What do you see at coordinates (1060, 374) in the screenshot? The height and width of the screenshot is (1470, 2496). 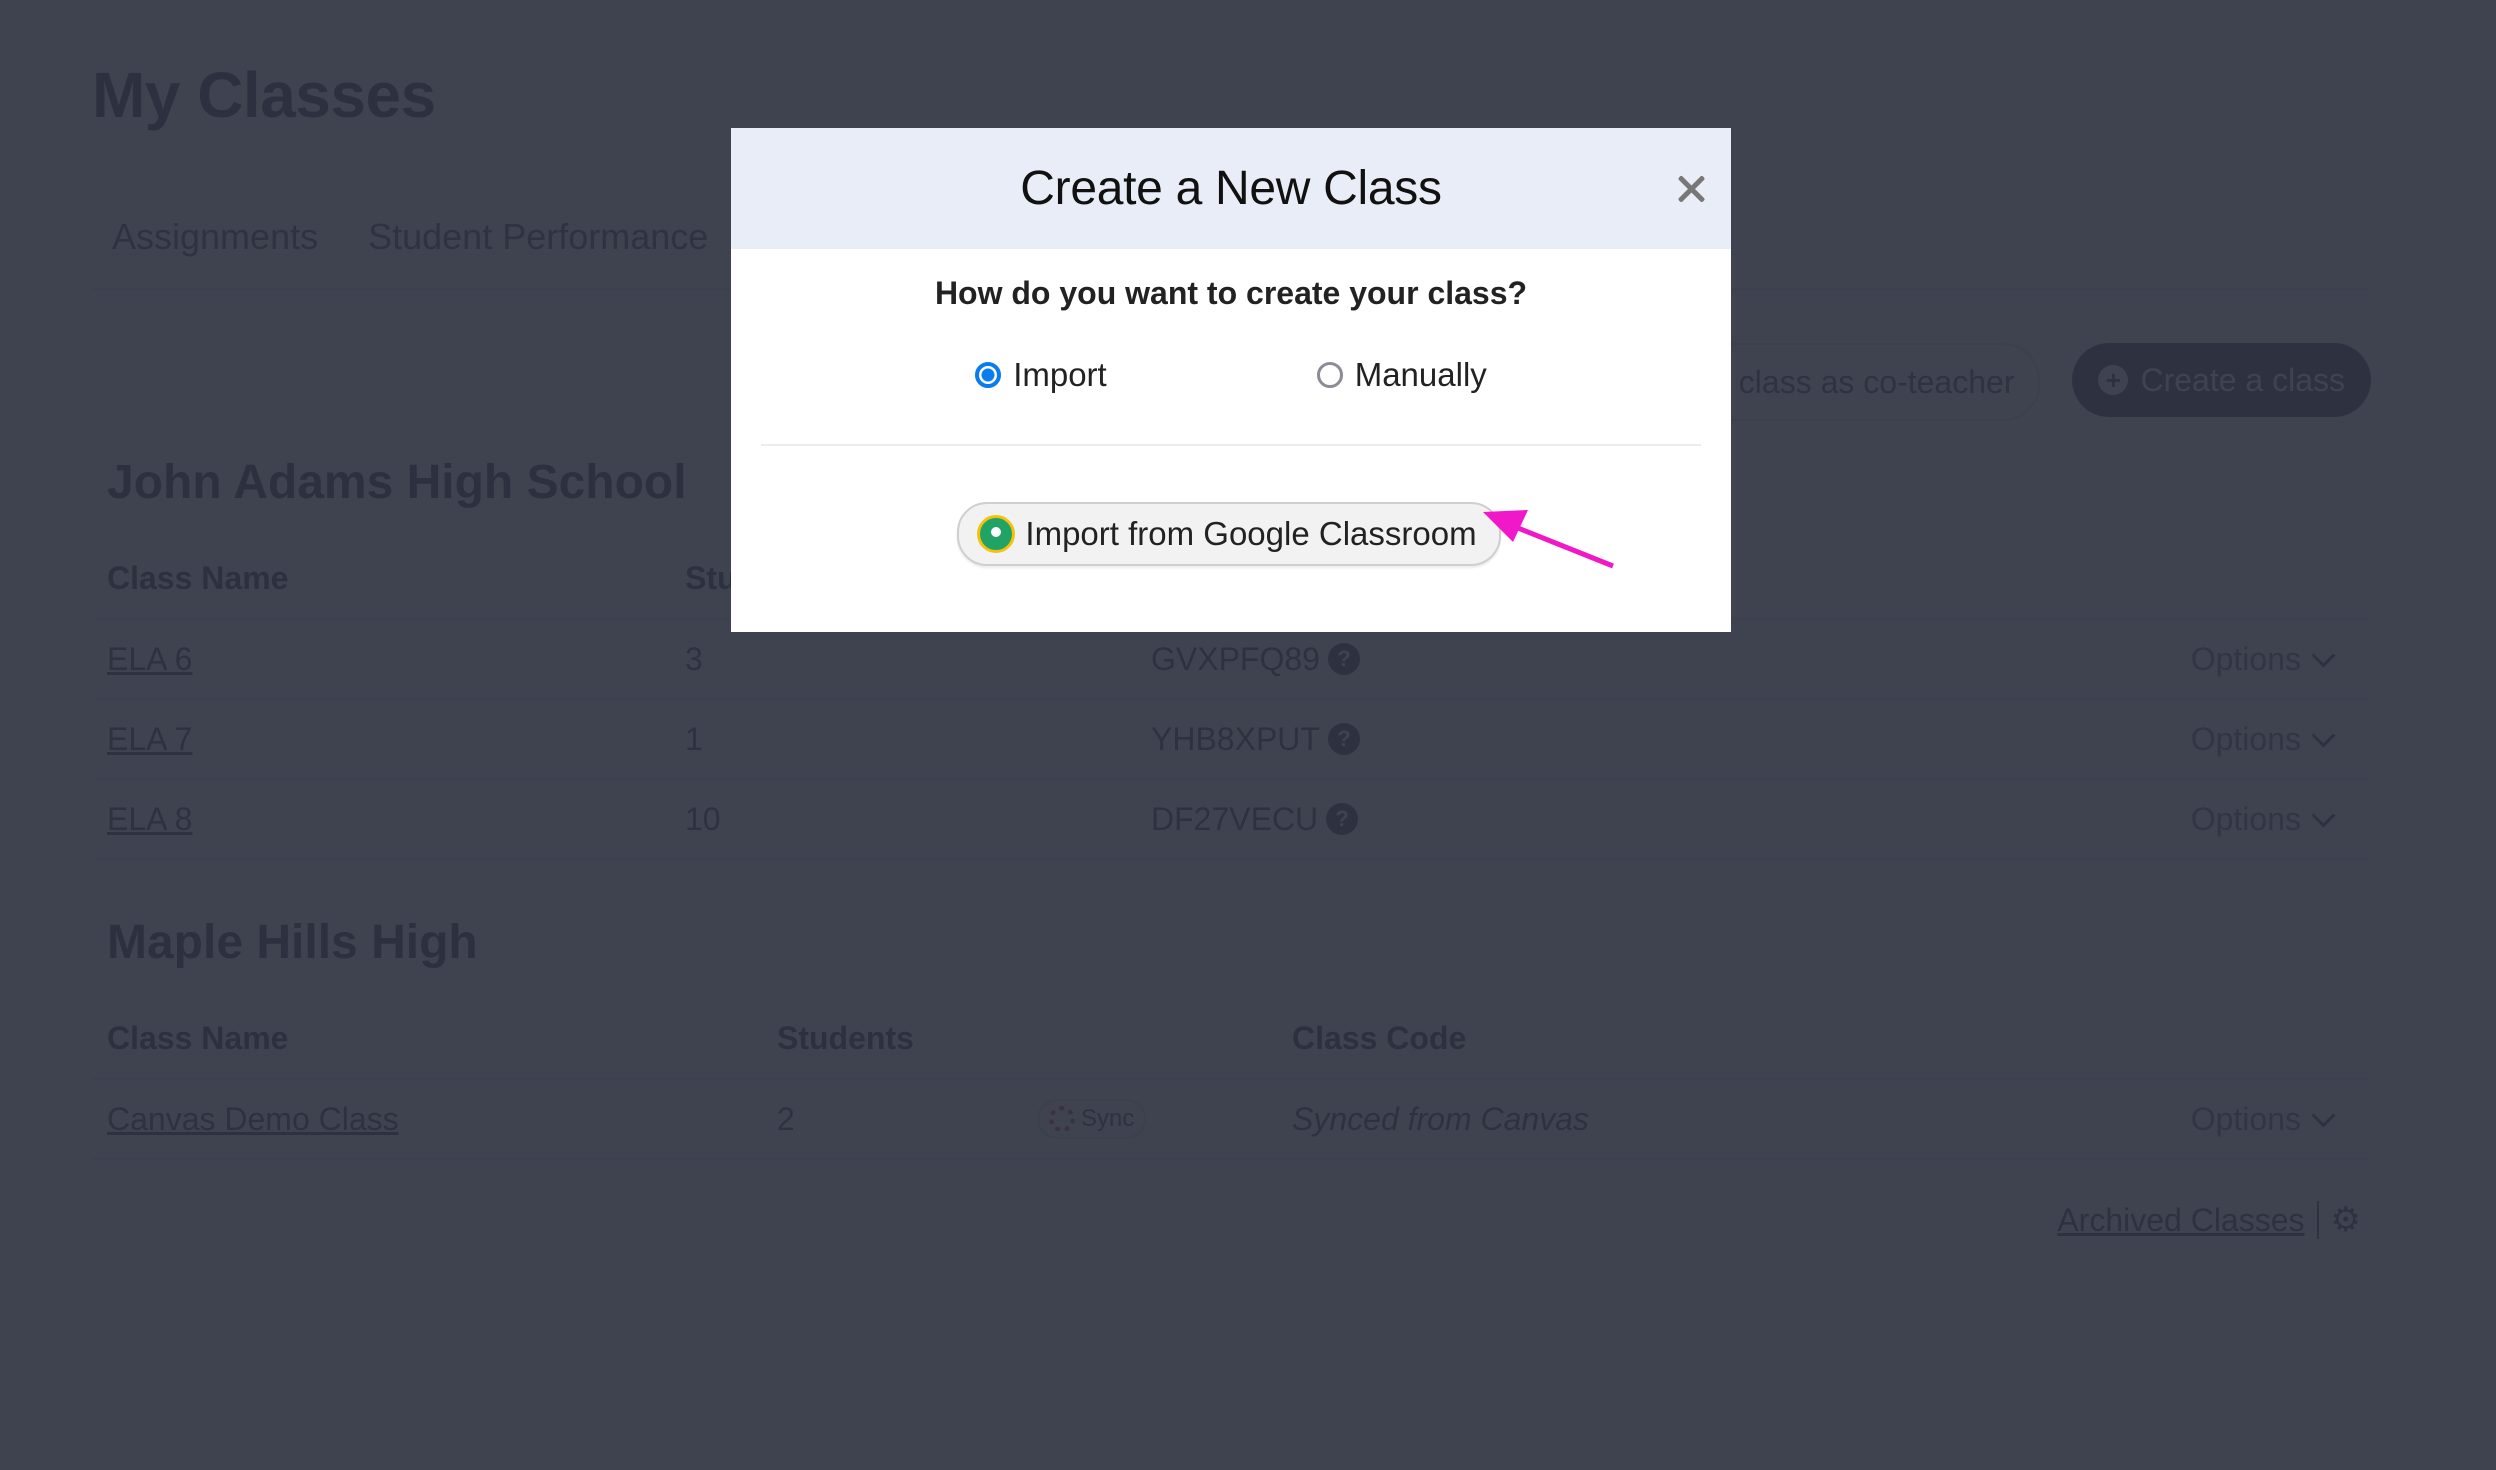 I see `radio-label: Import` at bounding box center [1060, 374].